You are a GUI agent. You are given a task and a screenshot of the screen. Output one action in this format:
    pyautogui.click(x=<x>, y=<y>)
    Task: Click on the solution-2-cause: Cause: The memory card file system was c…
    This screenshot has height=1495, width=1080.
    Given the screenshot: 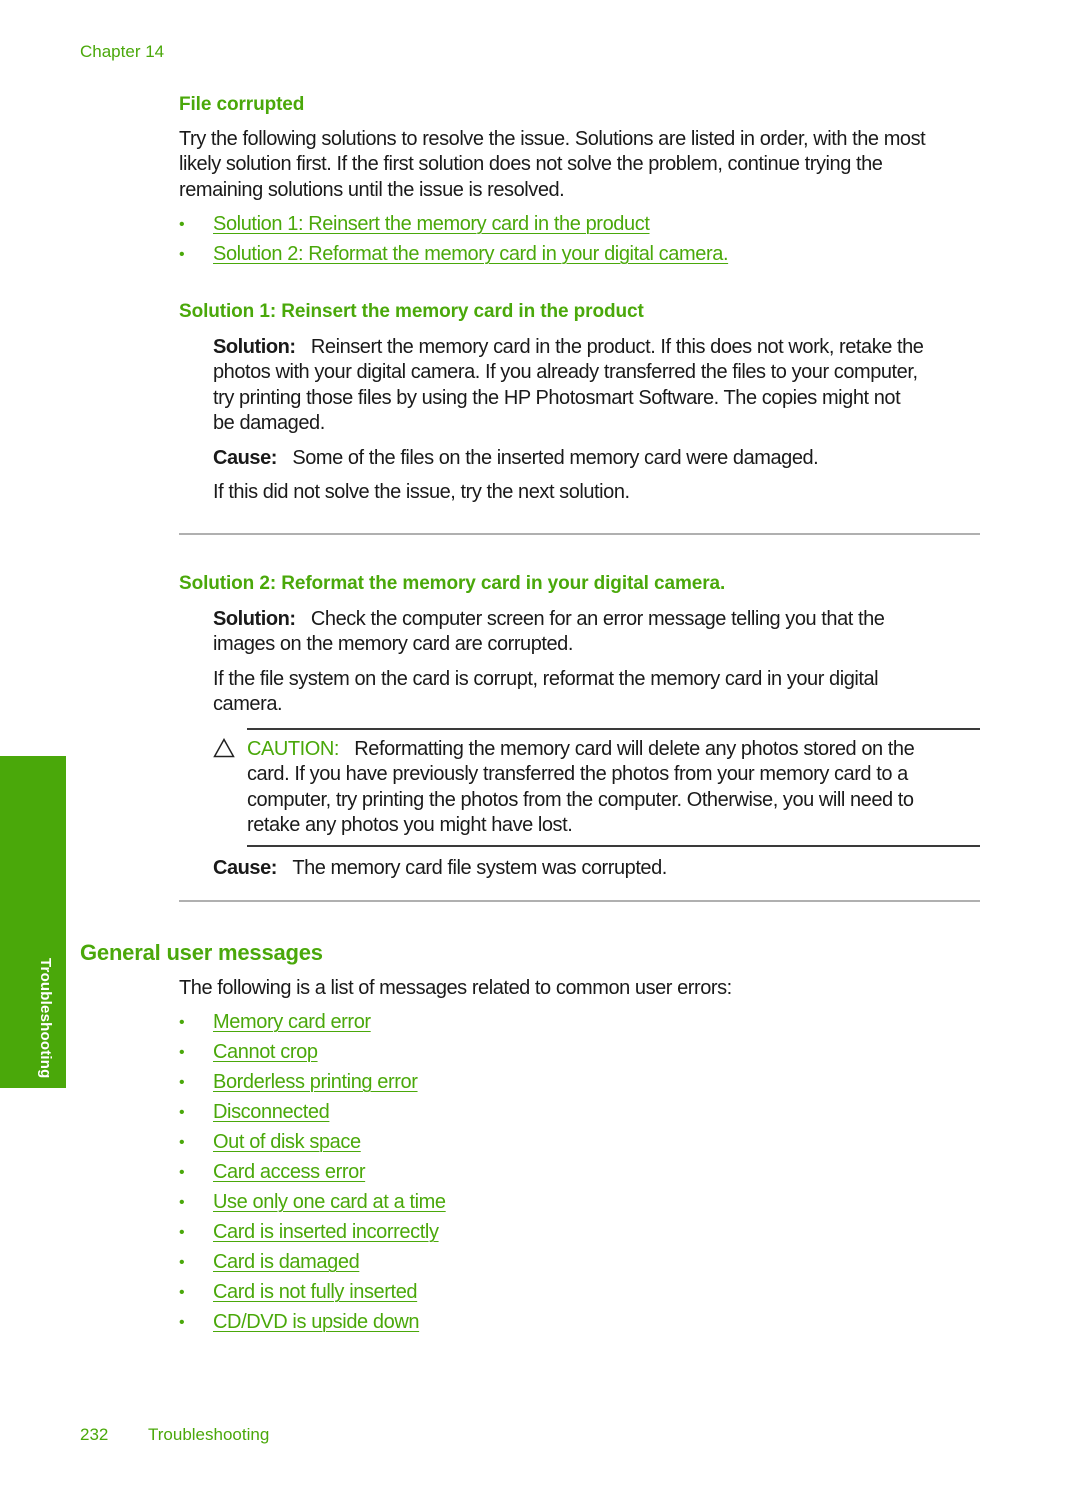 What is the action you would take?
    pyautogui.click(x=603, y=868)
    